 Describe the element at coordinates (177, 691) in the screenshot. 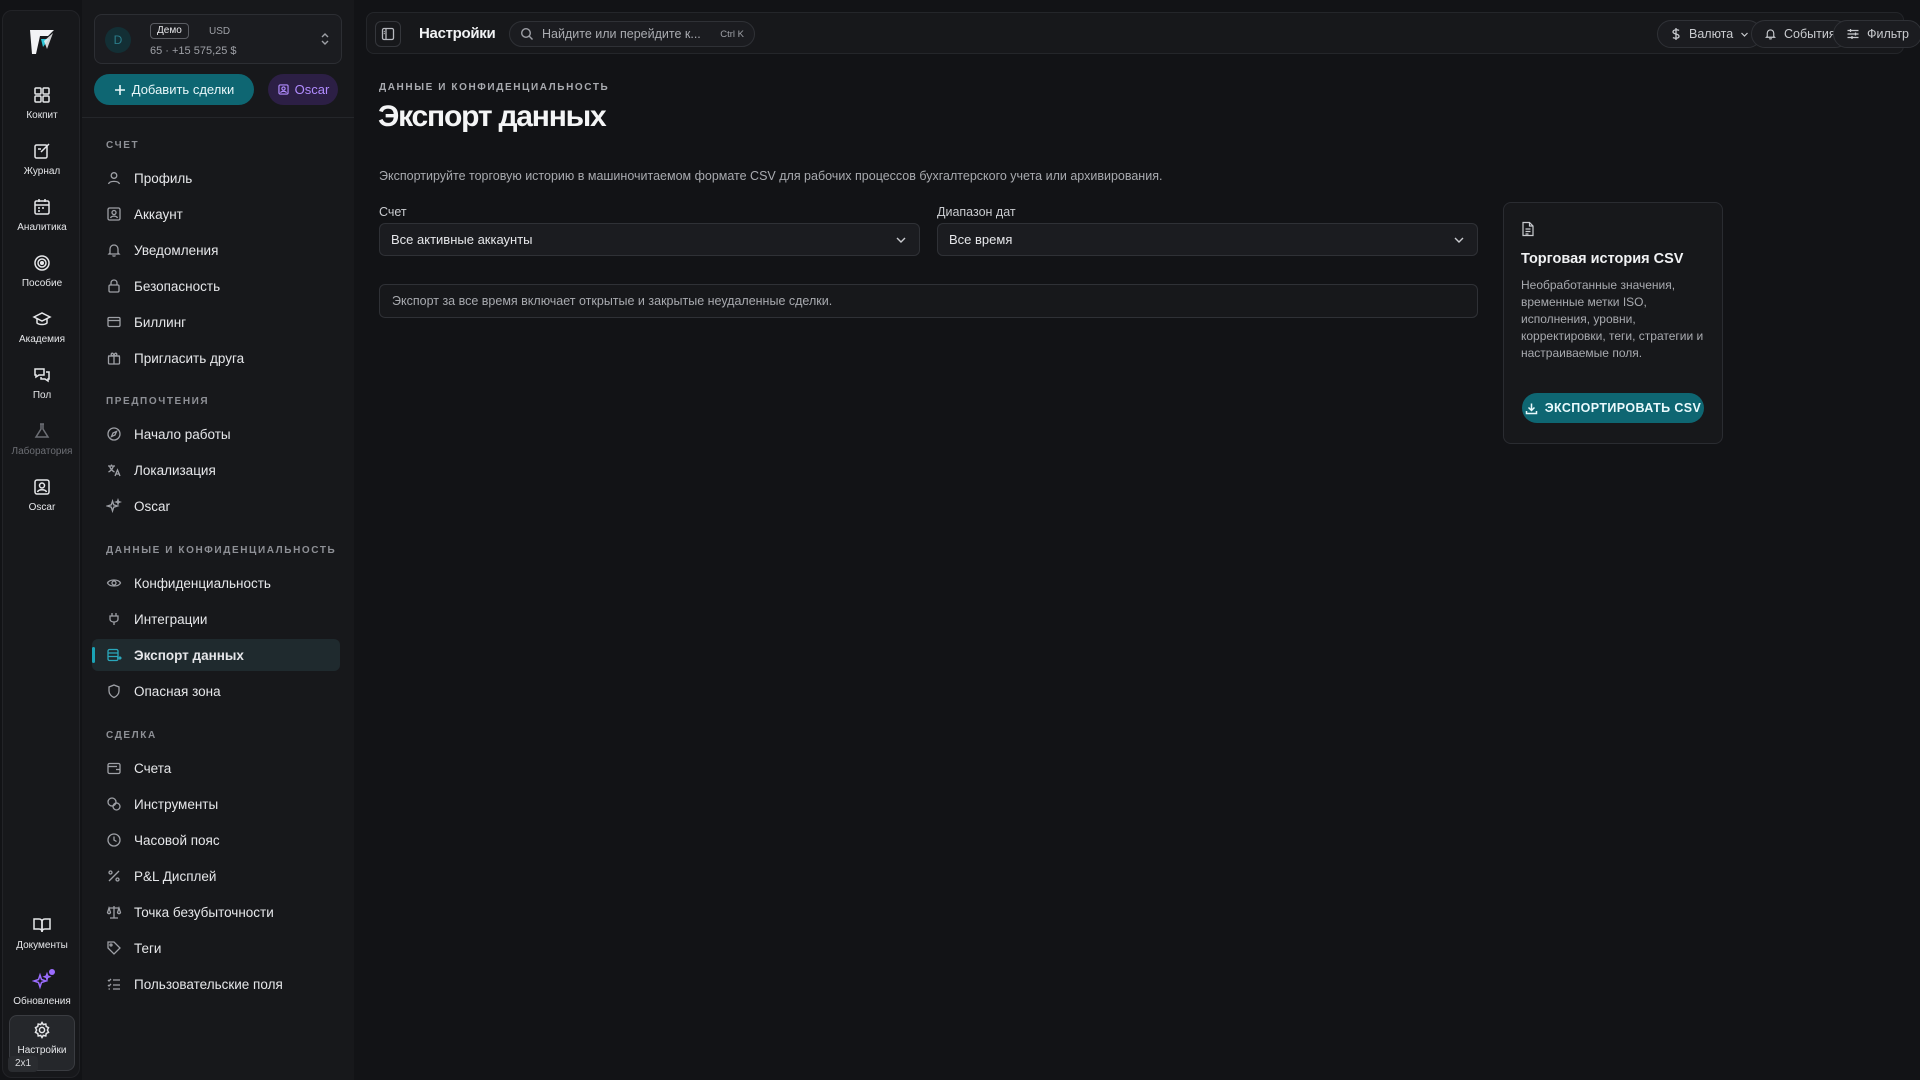

I see `nav-label: Опасная зона` at that location.